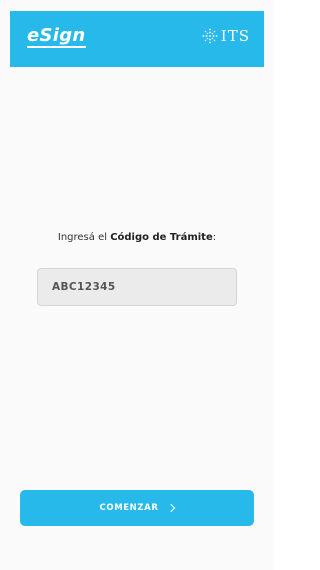 Image resolution: width=320 pixels, height=570 pixels. What do you see at coordinates (161, 237) in the screenshot?
I see `prompt-bold: Código de Trámite` at bounding box center [161, 237].